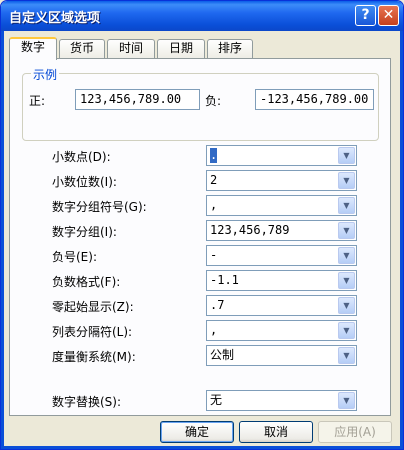  Describe the element at coordinates (216, 400) in the screenshot. I see `digit-substitution-value: 无` at that location.